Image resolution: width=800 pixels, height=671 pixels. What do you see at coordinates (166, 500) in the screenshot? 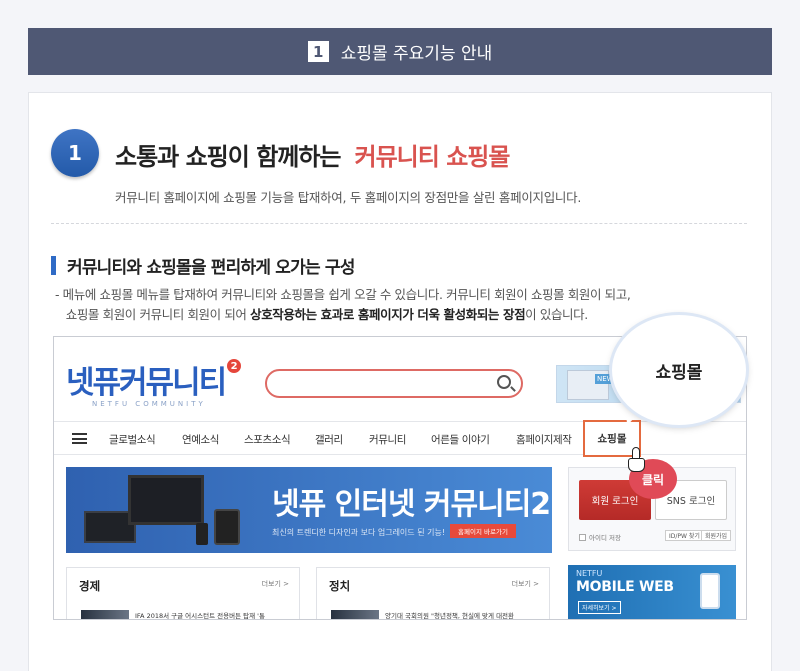
I see `monitor-image` at bounding box center [166, 500].